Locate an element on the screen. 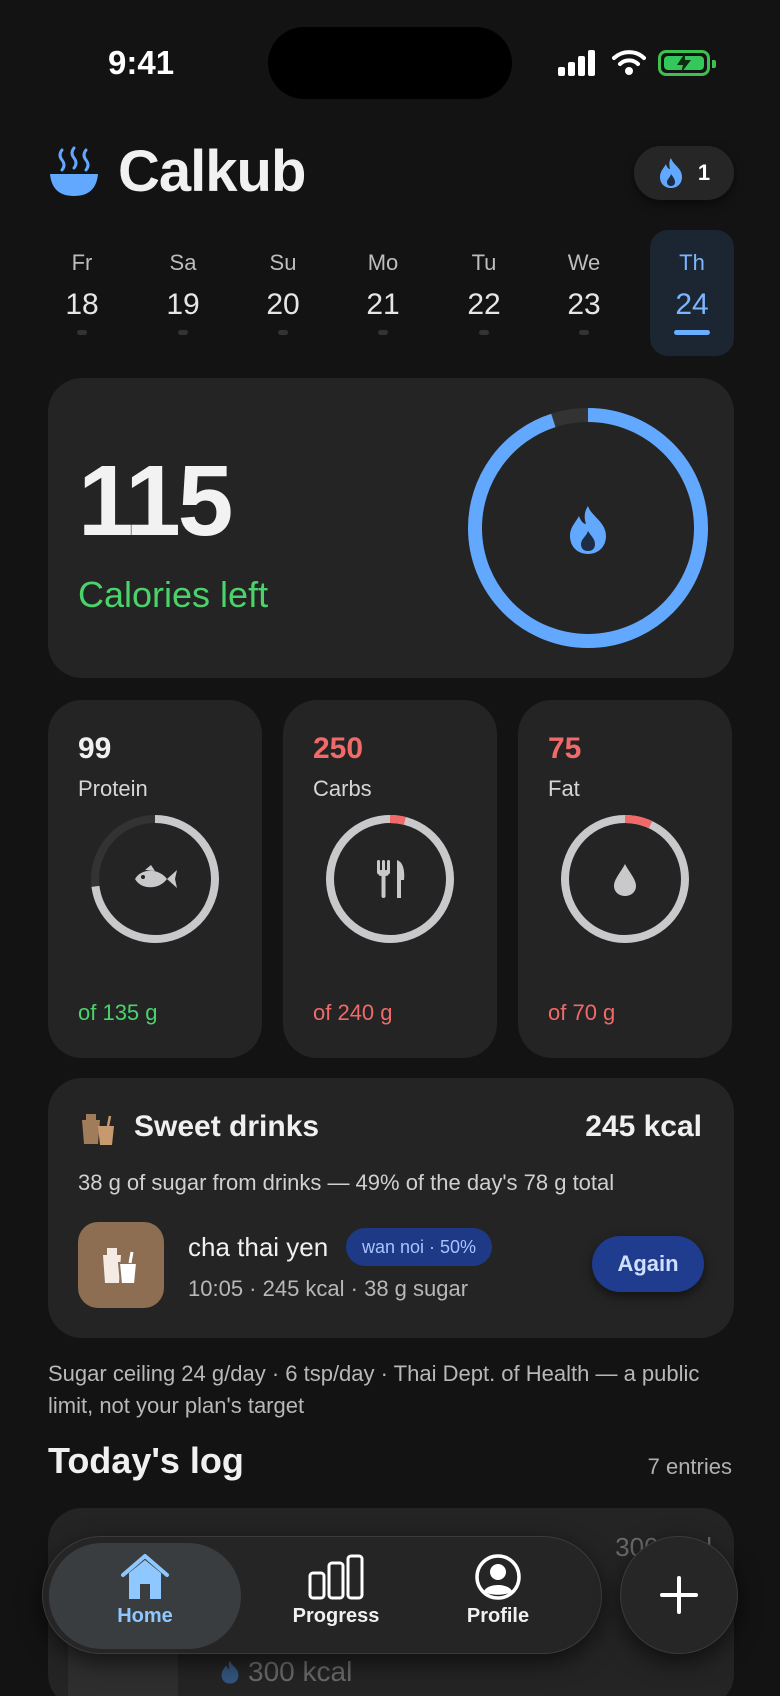 The height and width of the screenshot is (1696, 780). tab-progress: Progress is located at coordinates (336, 1596).